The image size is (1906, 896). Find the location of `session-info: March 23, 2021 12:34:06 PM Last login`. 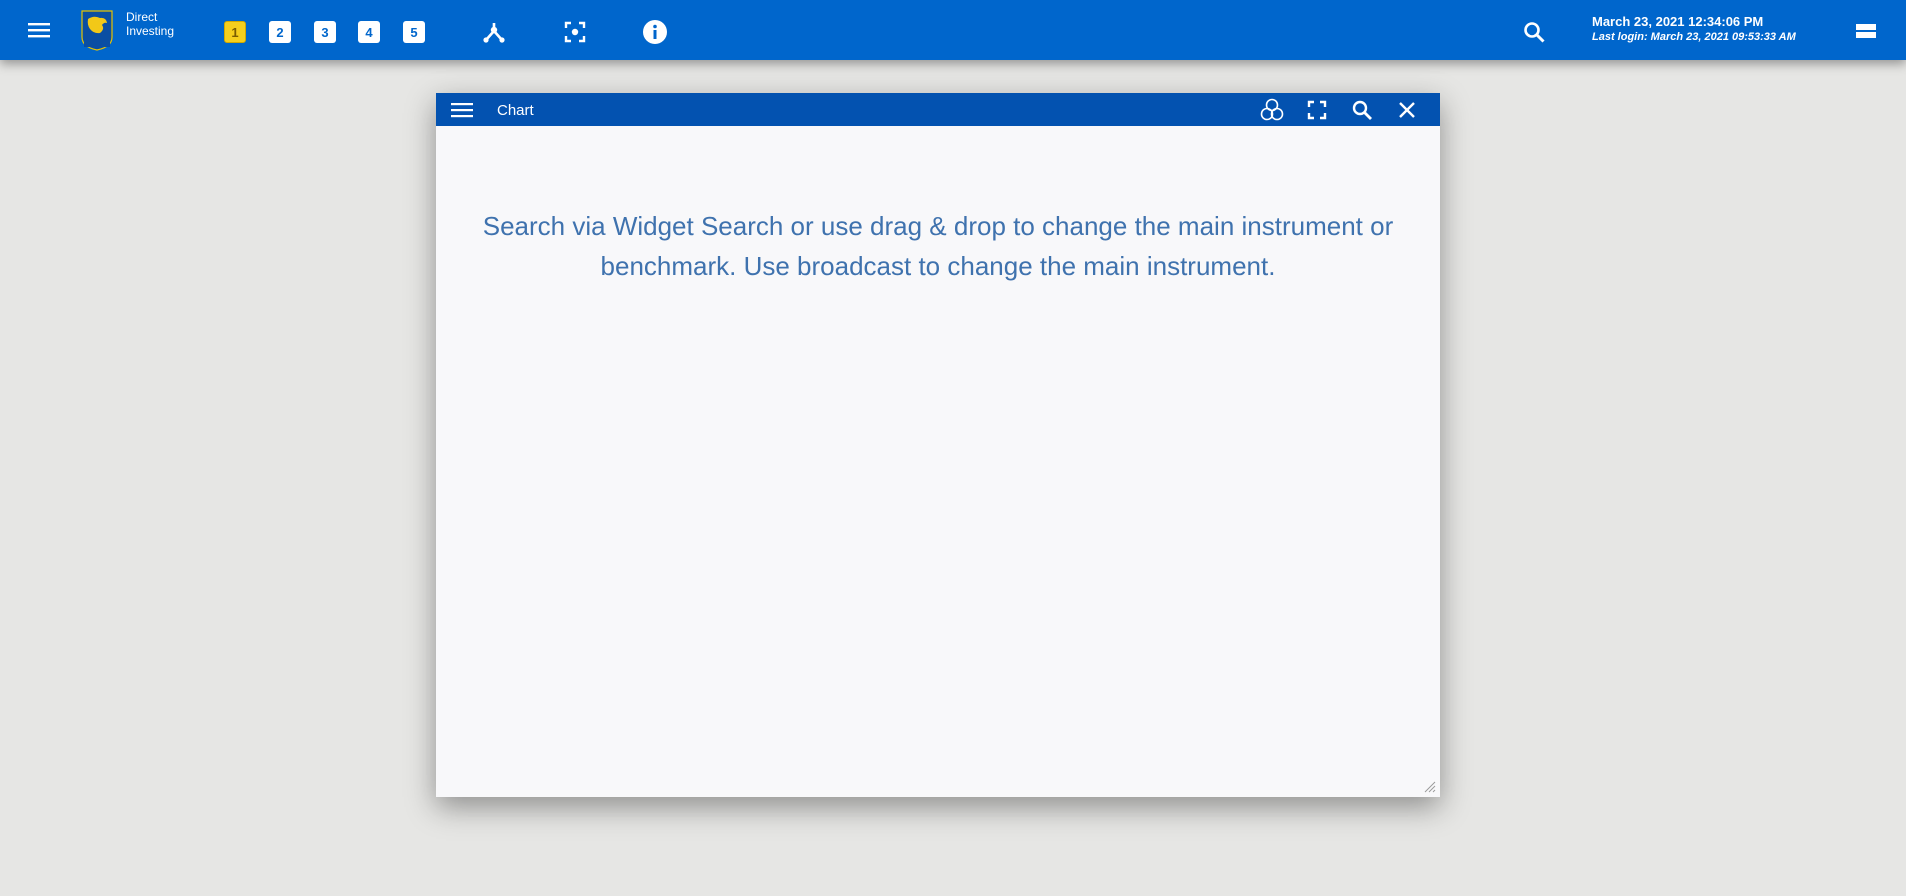

session-info: March 23, 2021 12:34:06 PM Last login is located at coordinates (1722, 31).